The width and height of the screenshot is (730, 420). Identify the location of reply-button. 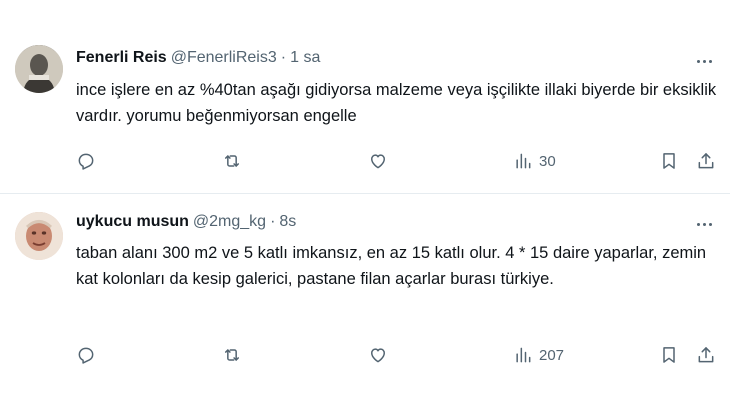
(86, 355).